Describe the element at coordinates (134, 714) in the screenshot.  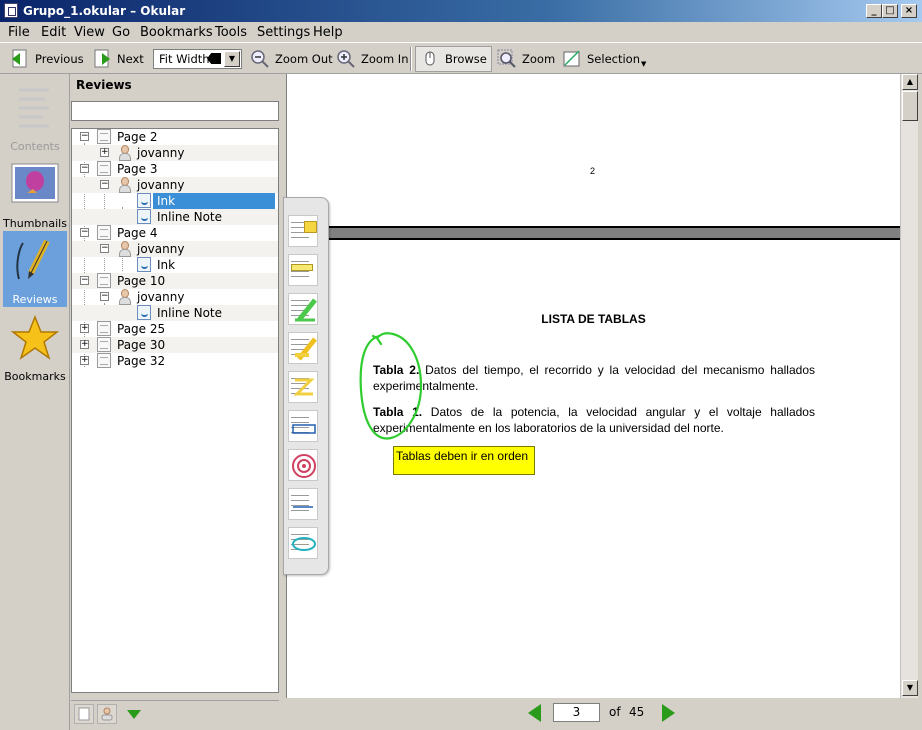
I see `filter-current-page-icon` at that location.